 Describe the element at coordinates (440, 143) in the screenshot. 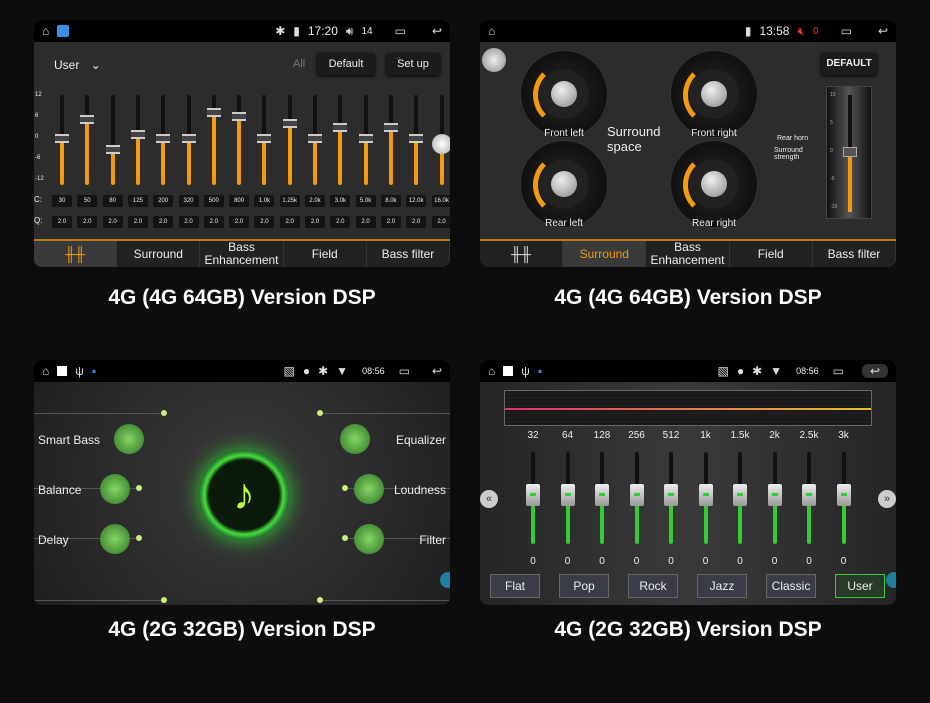

I see `slider-round-knob` at that location.